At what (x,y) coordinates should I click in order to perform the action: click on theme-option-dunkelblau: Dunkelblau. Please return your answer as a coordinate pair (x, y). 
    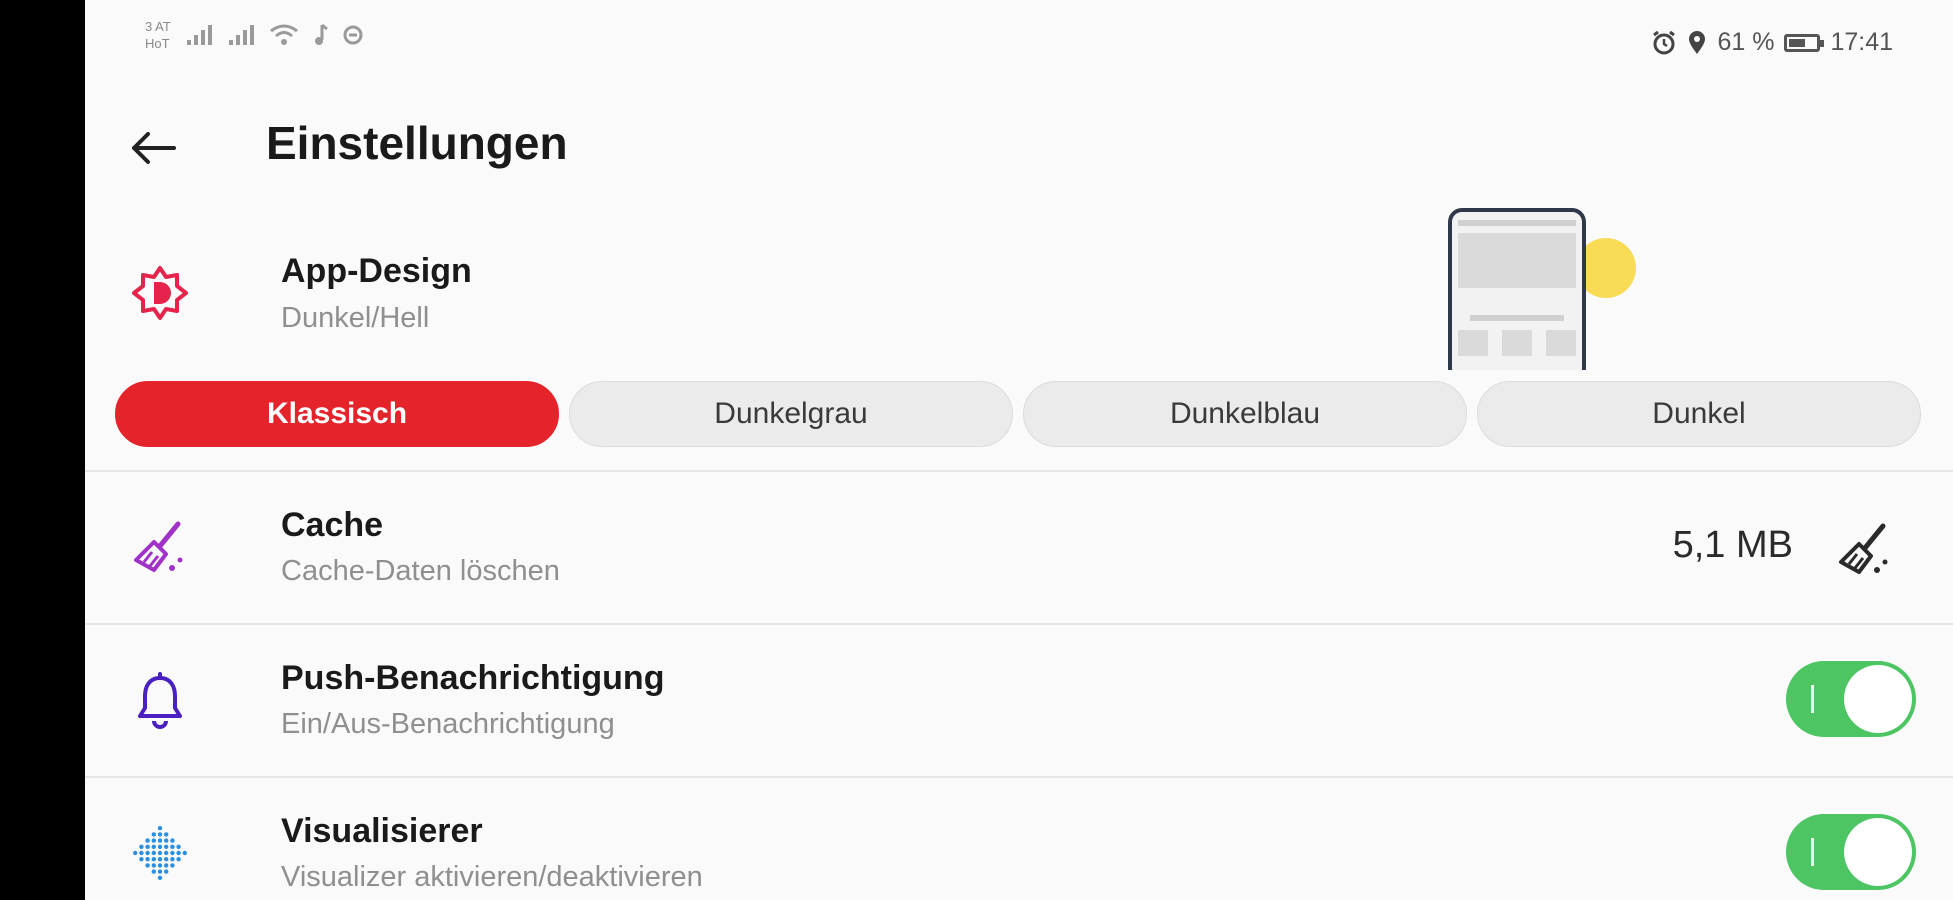
    Looking at the image, I should click on (1245, 414).